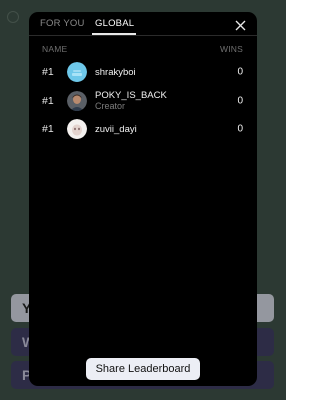  I want to click on close-icon, so click(240, 25).